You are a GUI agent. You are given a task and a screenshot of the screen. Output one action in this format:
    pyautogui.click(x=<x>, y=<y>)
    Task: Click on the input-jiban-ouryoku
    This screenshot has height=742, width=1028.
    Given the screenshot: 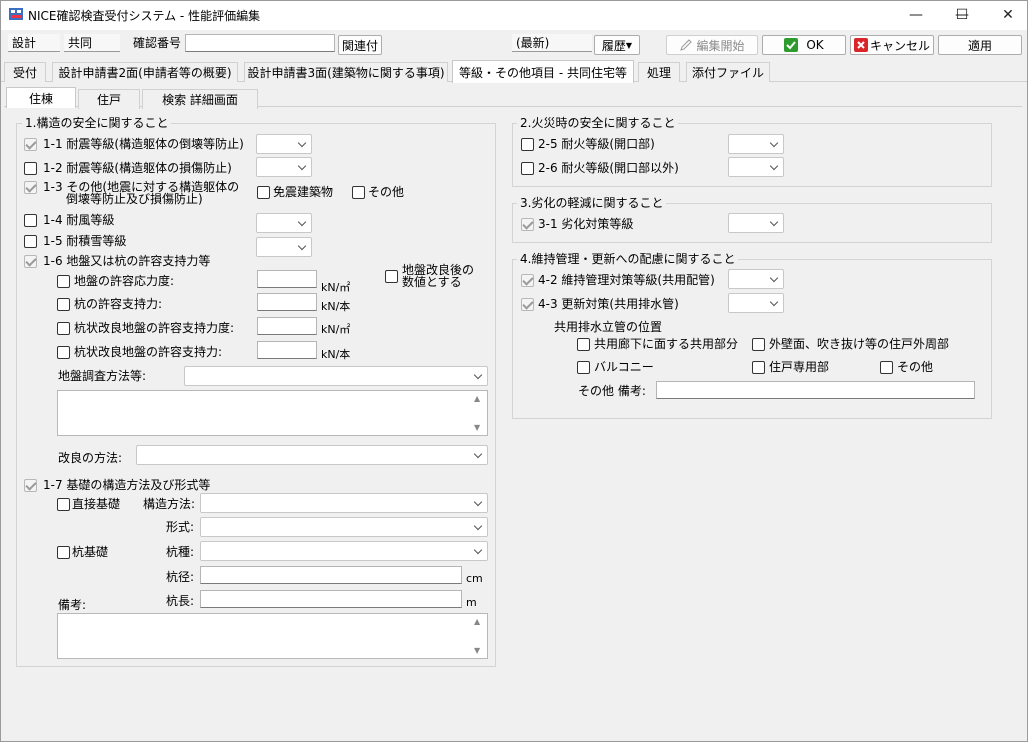 What is the action you would take?
    pyautogui.click(x=287, y=279)
    